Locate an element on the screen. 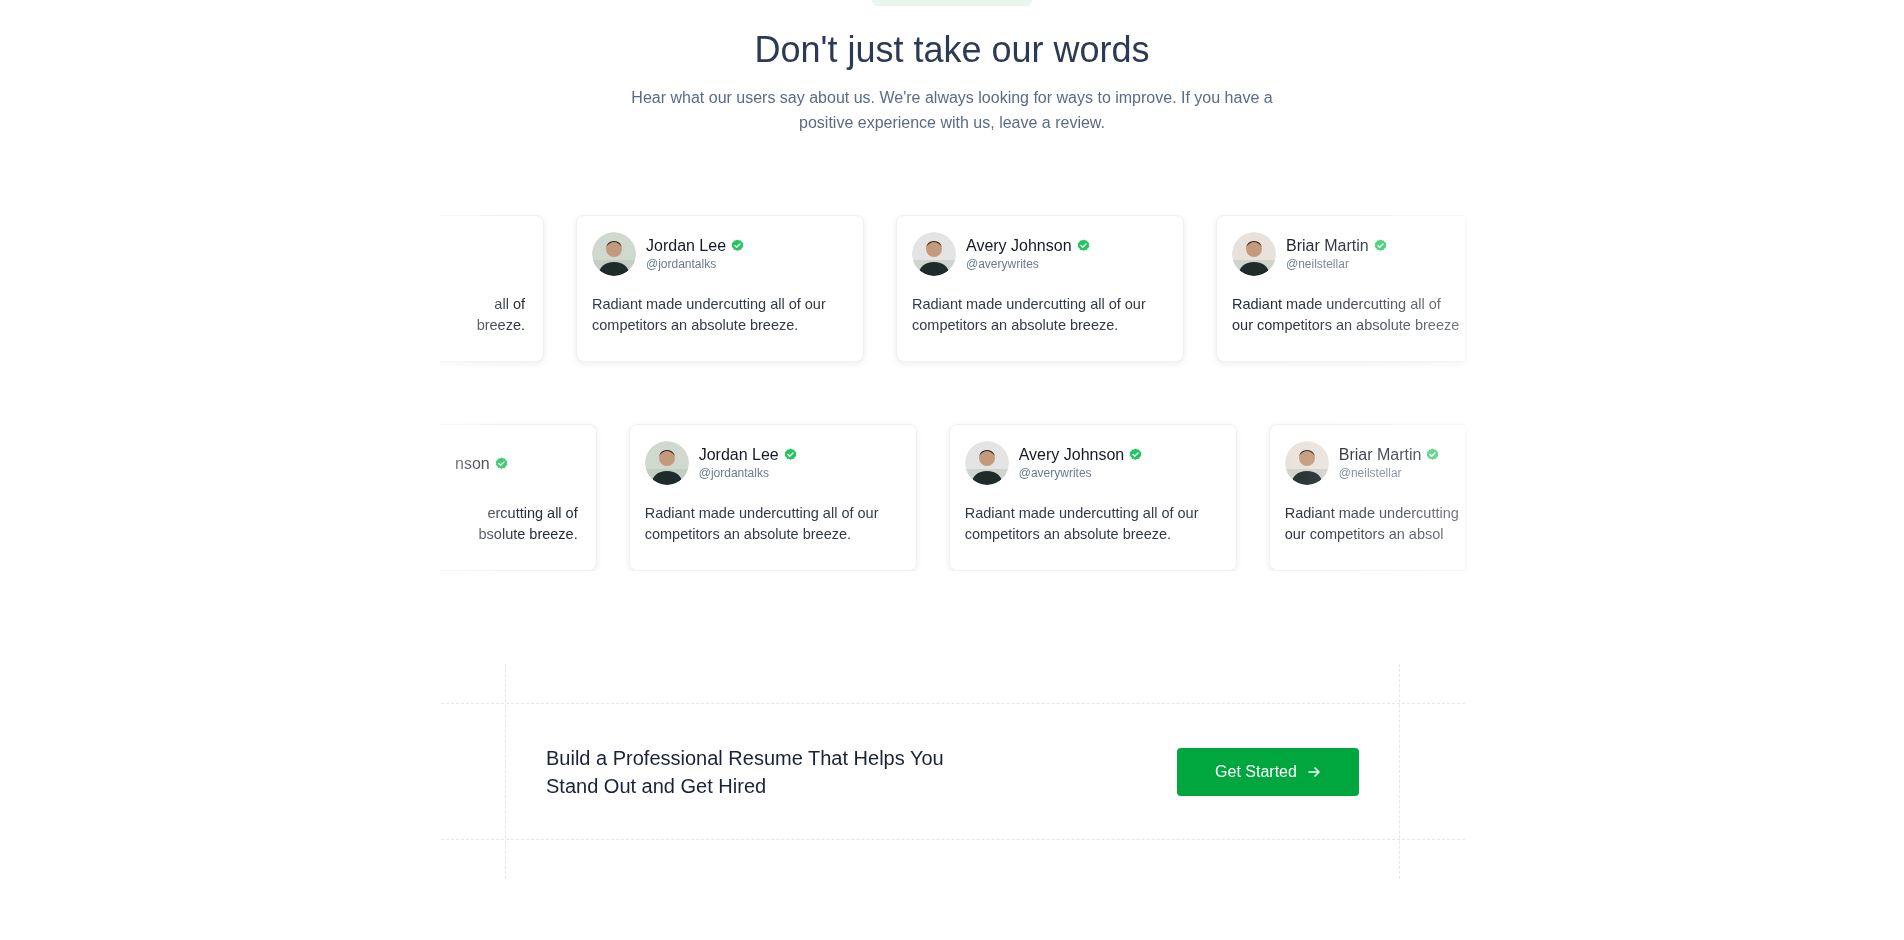  user-name: nson is located at coordinates (472, 463).